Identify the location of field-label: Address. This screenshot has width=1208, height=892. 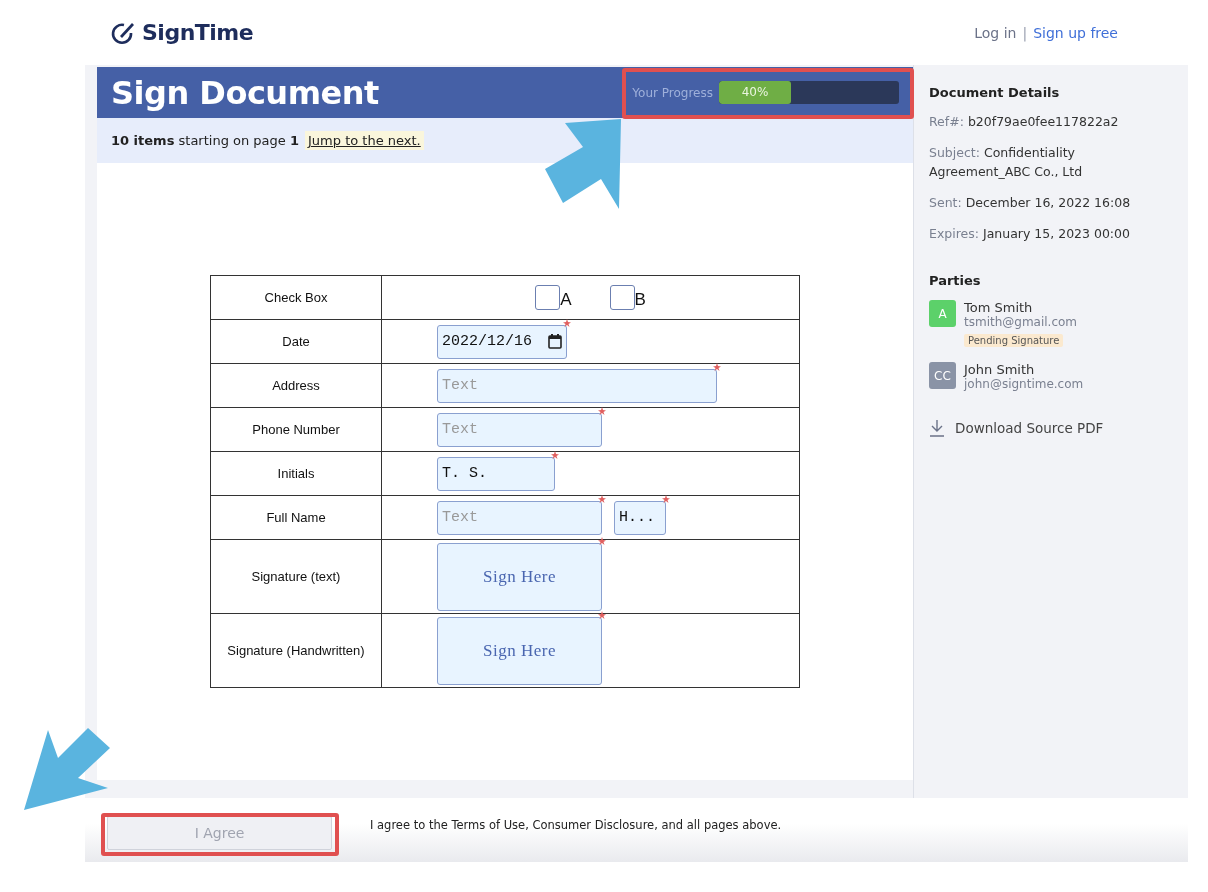
(296, 385).